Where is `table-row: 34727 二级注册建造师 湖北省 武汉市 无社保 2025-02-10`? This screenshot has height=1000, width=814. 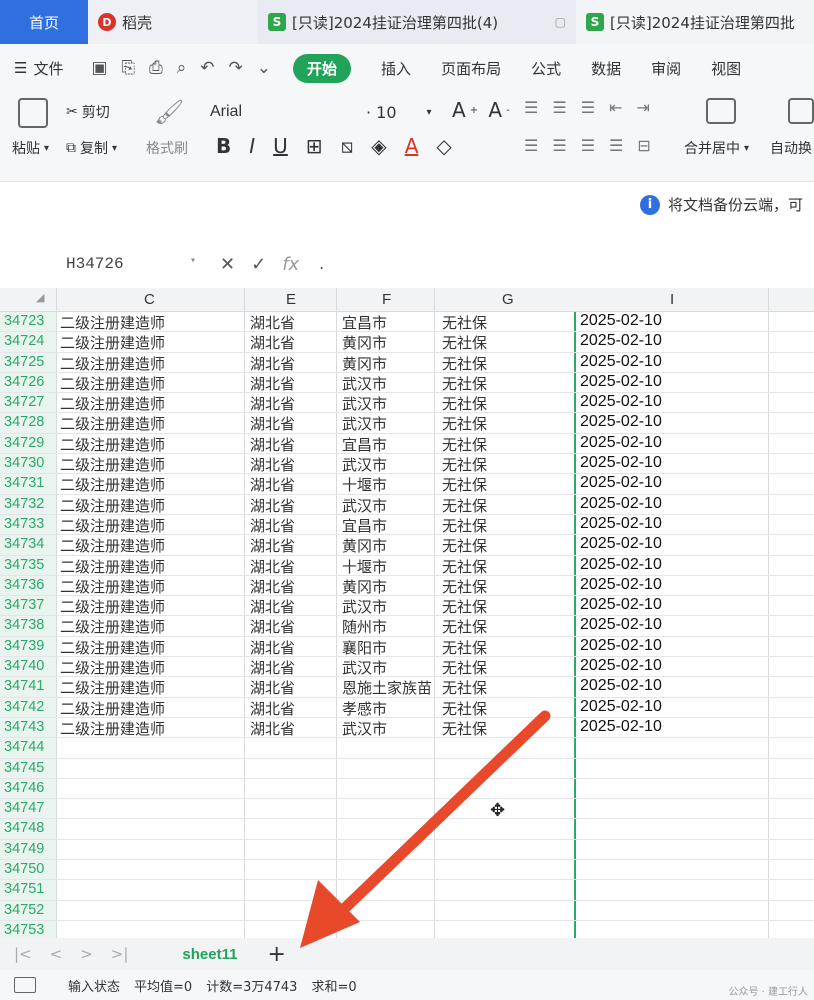 table-row: 34727 二级注册建造师 湖北省 武汉市 无社保 2025-02-10 is located at coordinates (407, 403).